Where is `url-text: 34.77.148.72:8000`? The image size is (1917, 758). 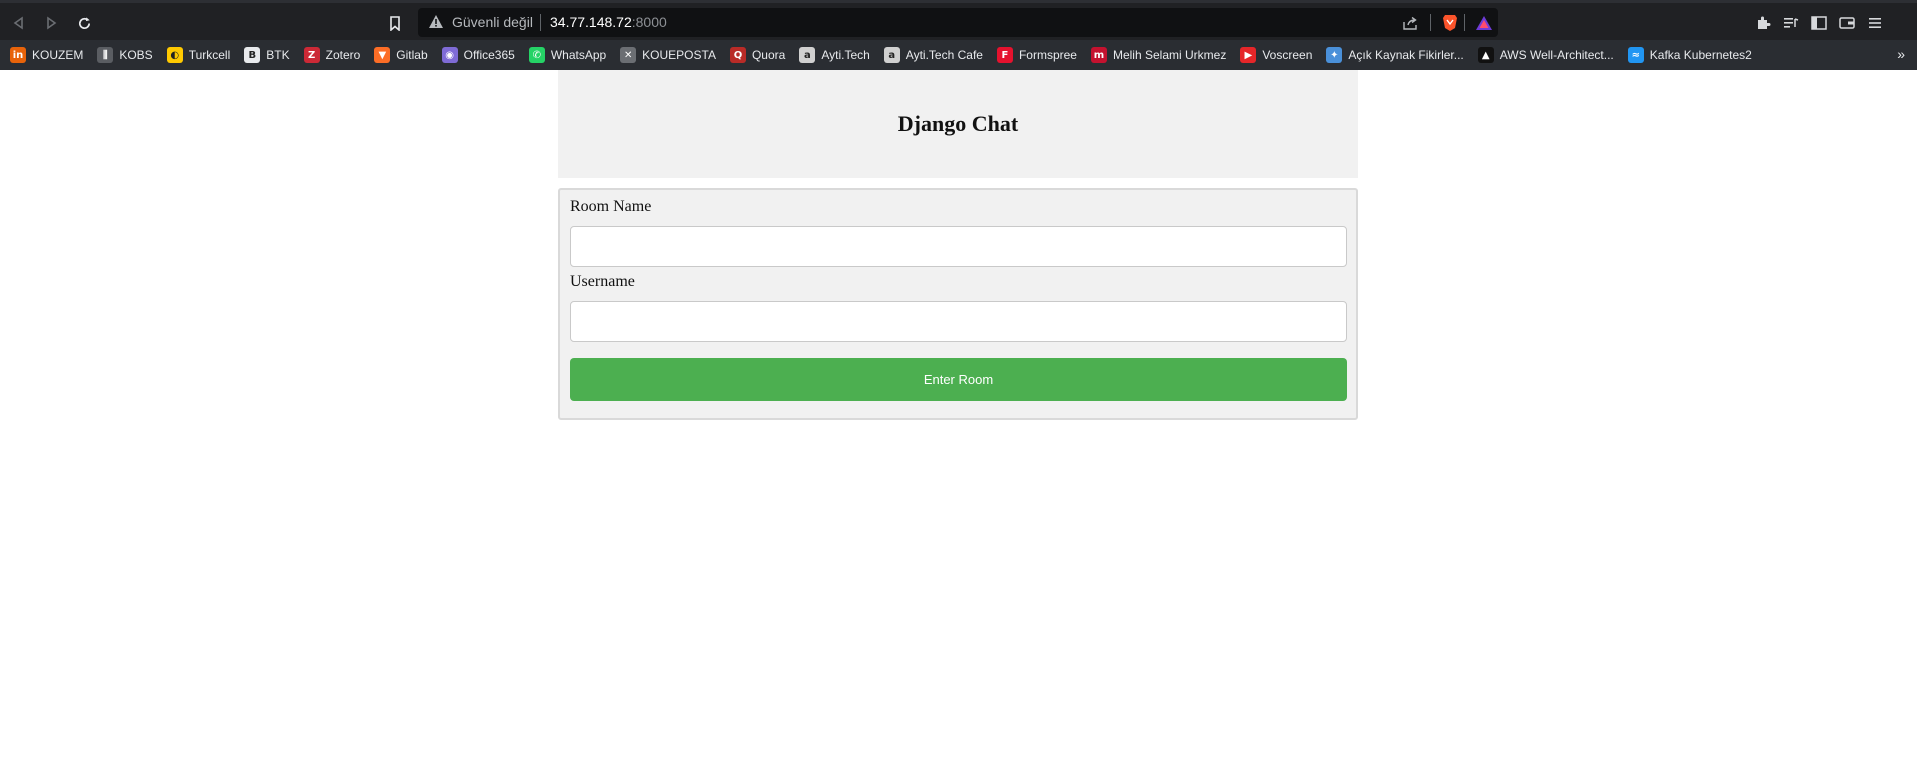 url-text: 34.77.148.72:8000 is located at coordinates (608, 22).